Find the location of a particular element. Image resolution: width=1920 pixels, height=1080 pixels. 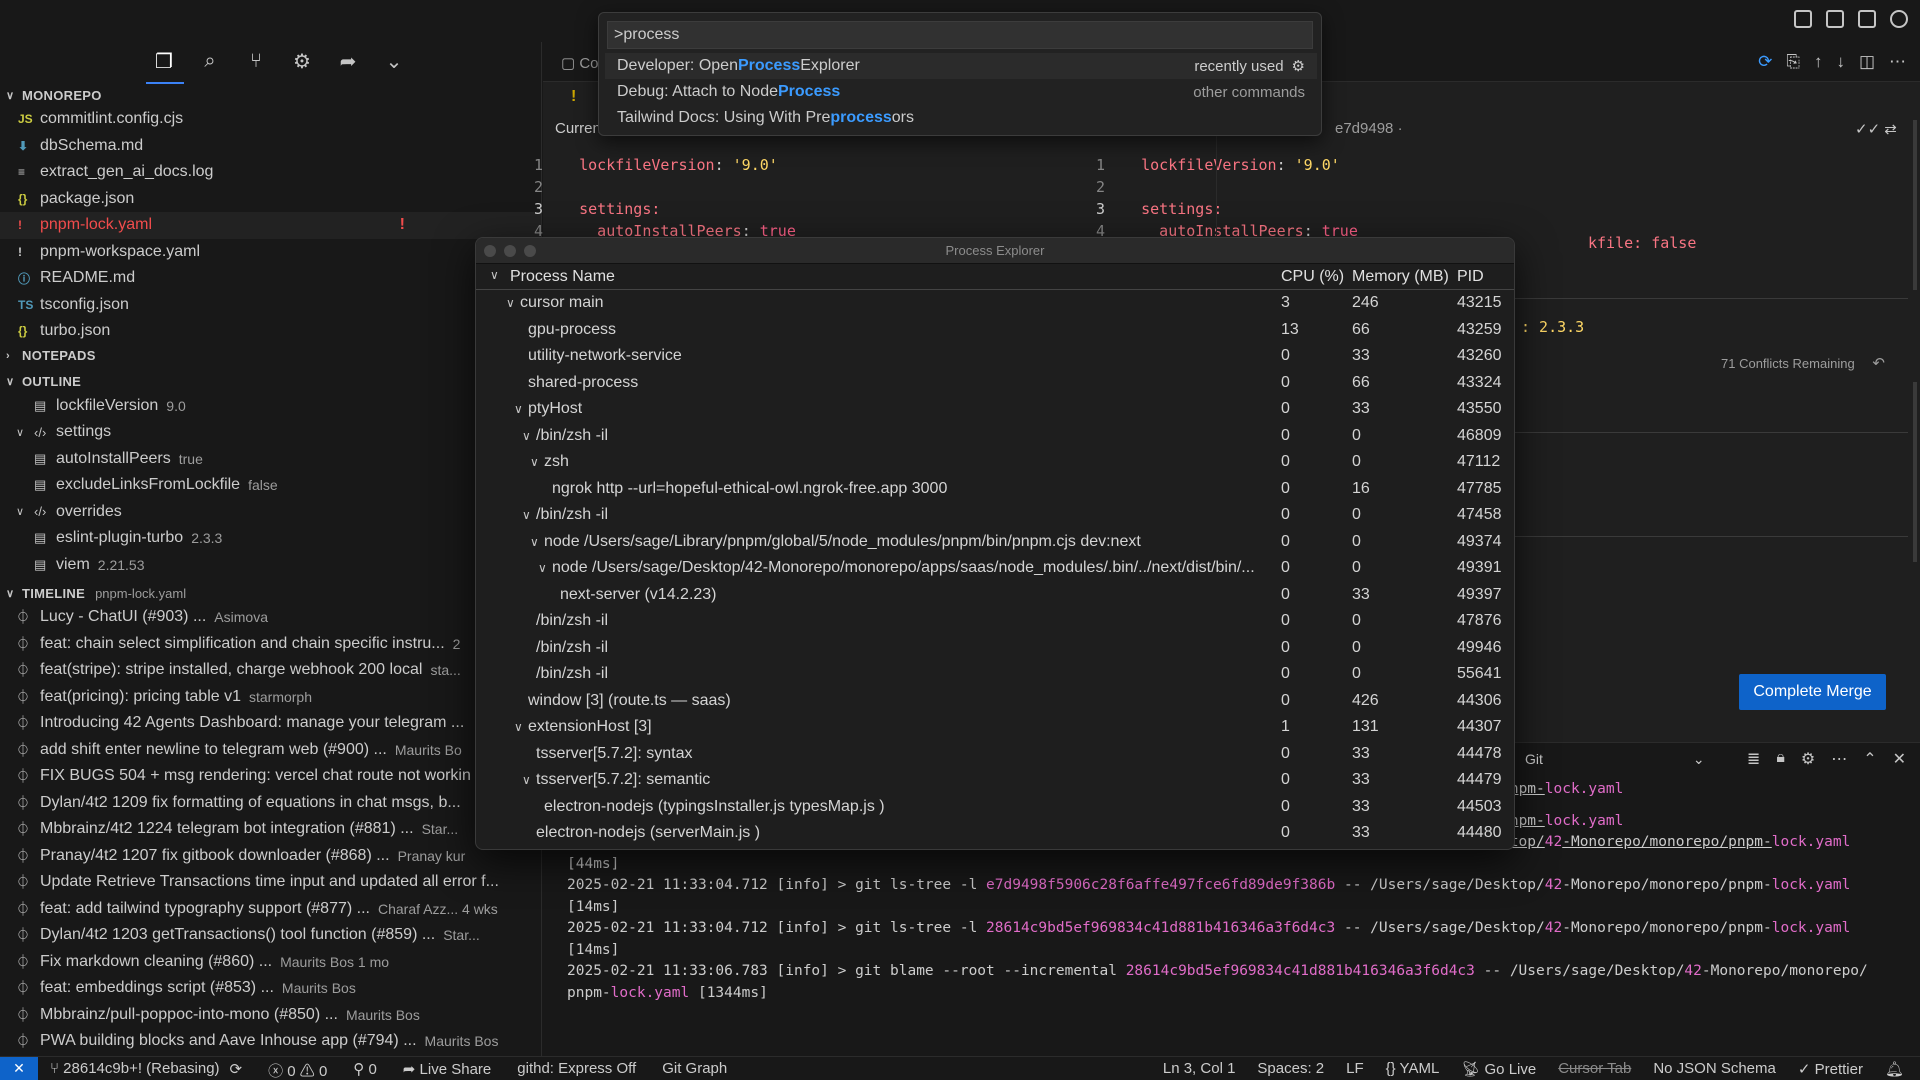

more-views-chevron-icon: ⌄ is located at coordinates (394, 61).